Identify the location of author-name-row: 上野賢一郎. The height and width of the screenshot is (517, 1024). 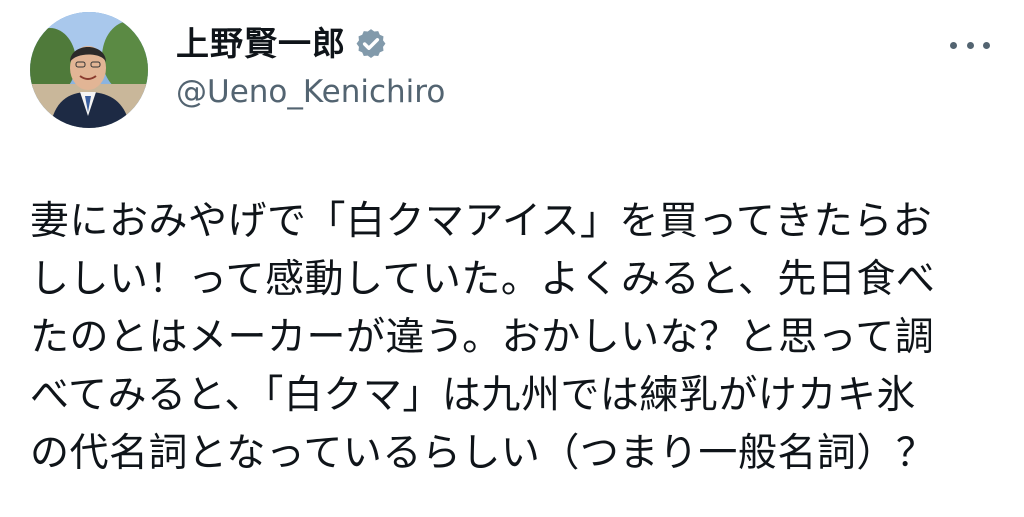
(282, 44).